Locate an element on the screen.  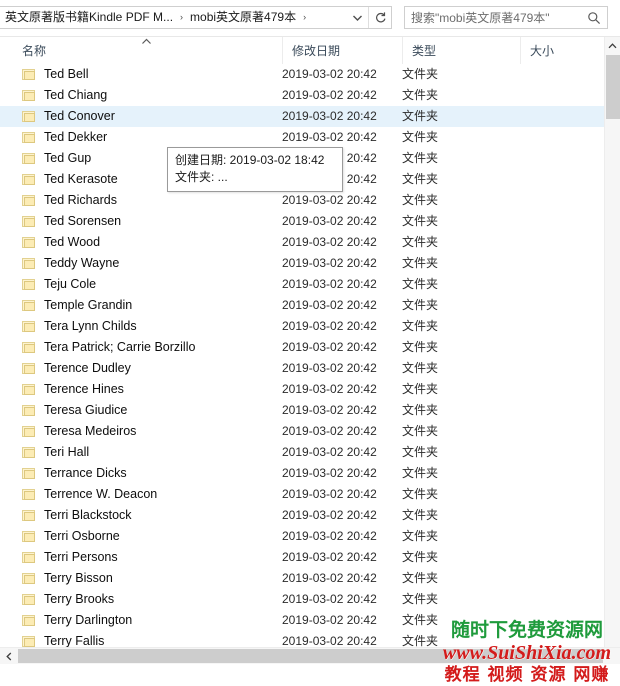
row-name-cell: Ted Wood is located at coordinates (61, 242).